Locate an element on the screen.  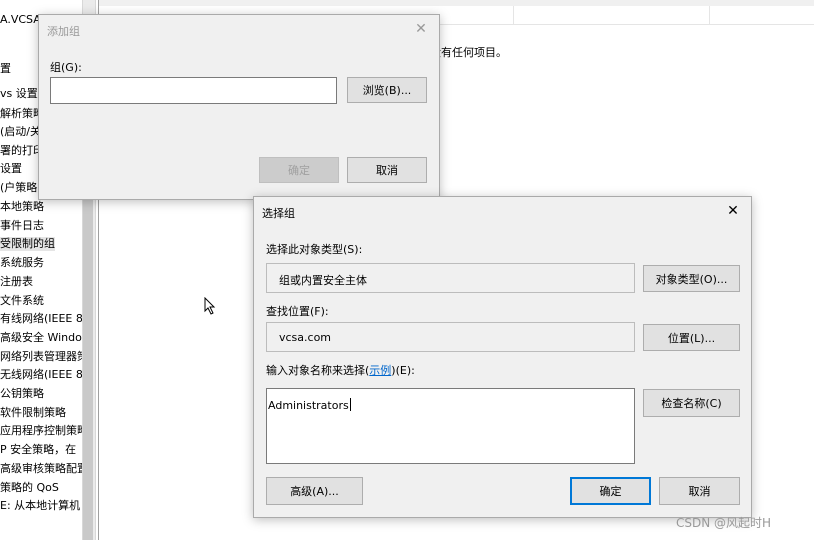
tree-item: (户策略 is located at coordinates (18, 188).